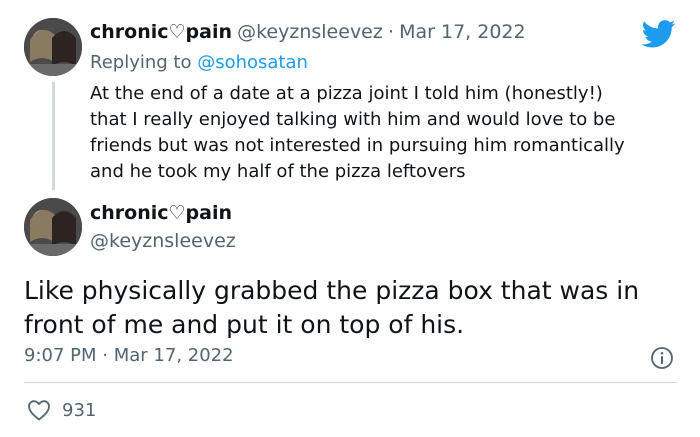 Image resolution: width=700 pixels, height=437 pixels. Describe the element at coordinates (60, 355) in the screenshot. I see `tweet-time: 9:07 PM` at that location.